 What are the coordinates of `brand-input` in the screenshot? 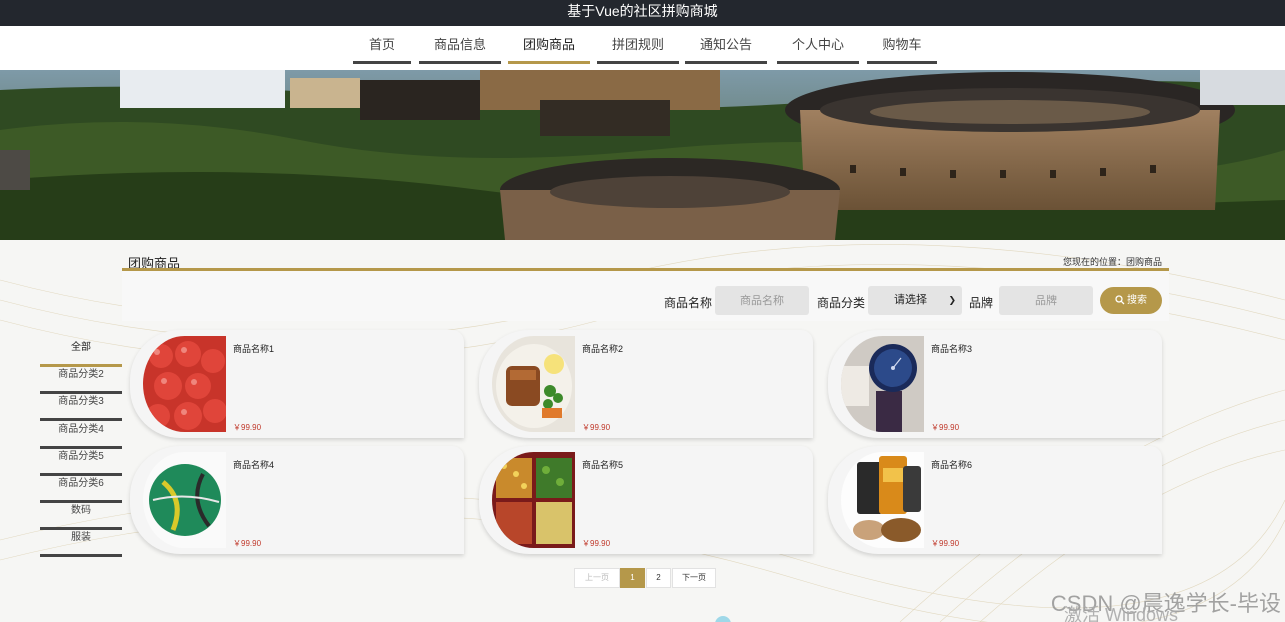 It's located at (1046, 300).